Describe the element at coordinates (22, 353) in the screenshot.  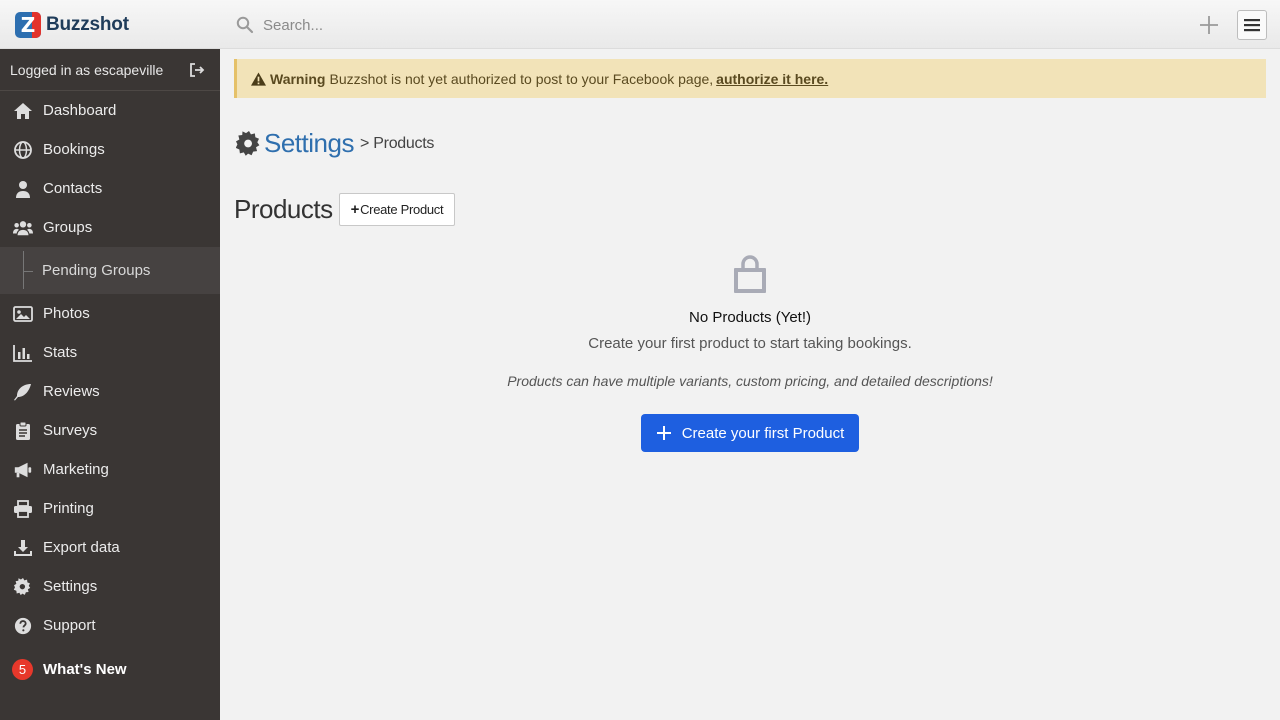
I see `bar-chart-icon` at that location.